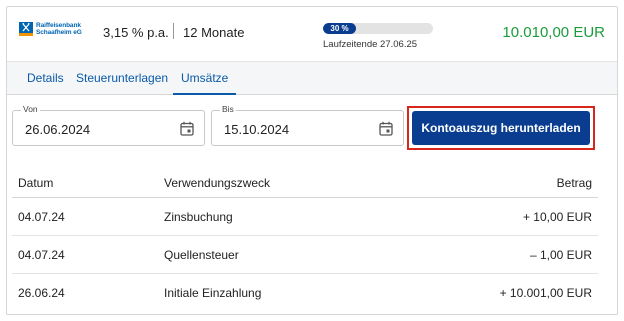  I want to click on raiffeisen-logo-icon, so click(26, 29).